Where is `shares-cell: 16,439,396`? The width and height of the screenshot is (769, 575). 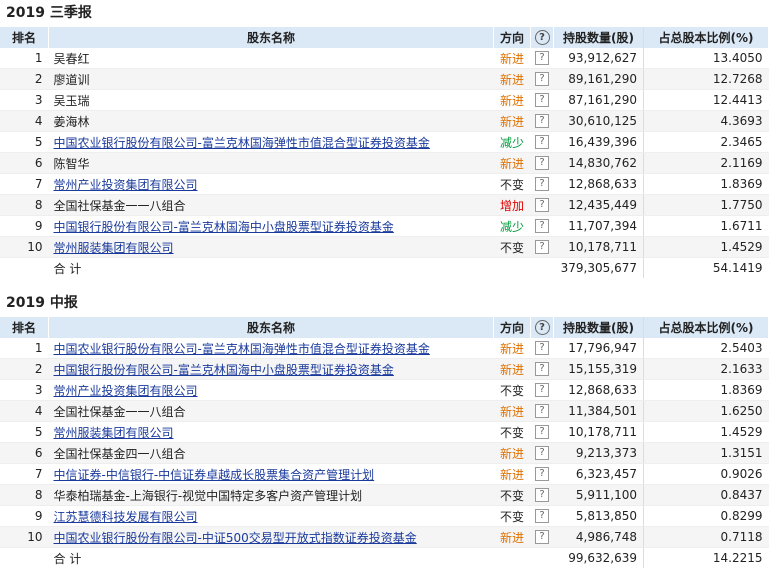 shares-cell: 16,439,396 is located at coordinates (598, 142).